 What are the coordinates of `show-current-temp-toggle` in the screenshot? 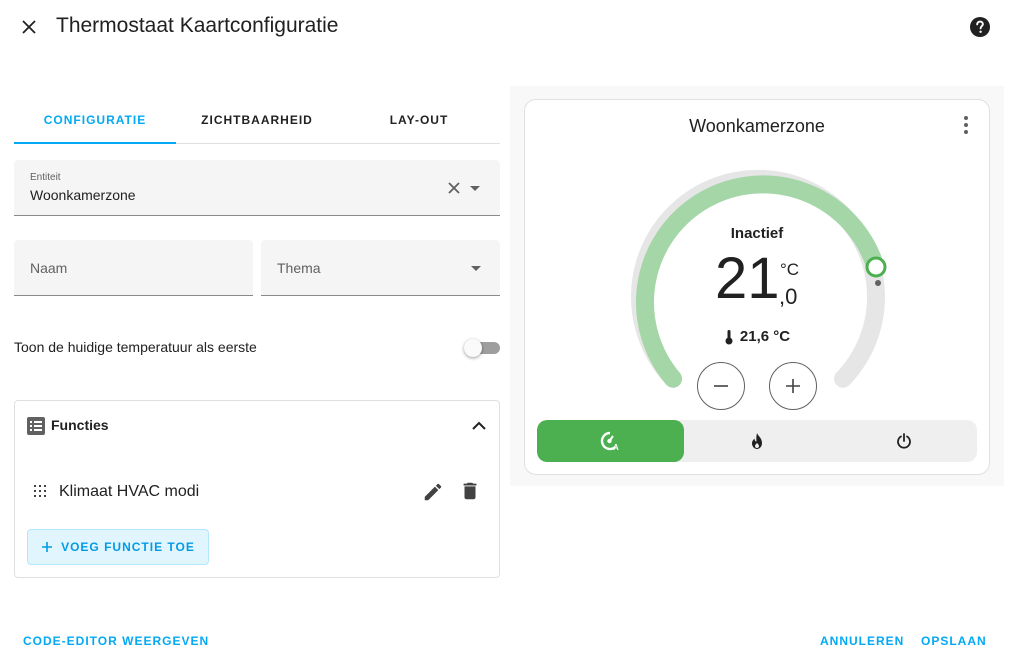 It's located at (482, 348).